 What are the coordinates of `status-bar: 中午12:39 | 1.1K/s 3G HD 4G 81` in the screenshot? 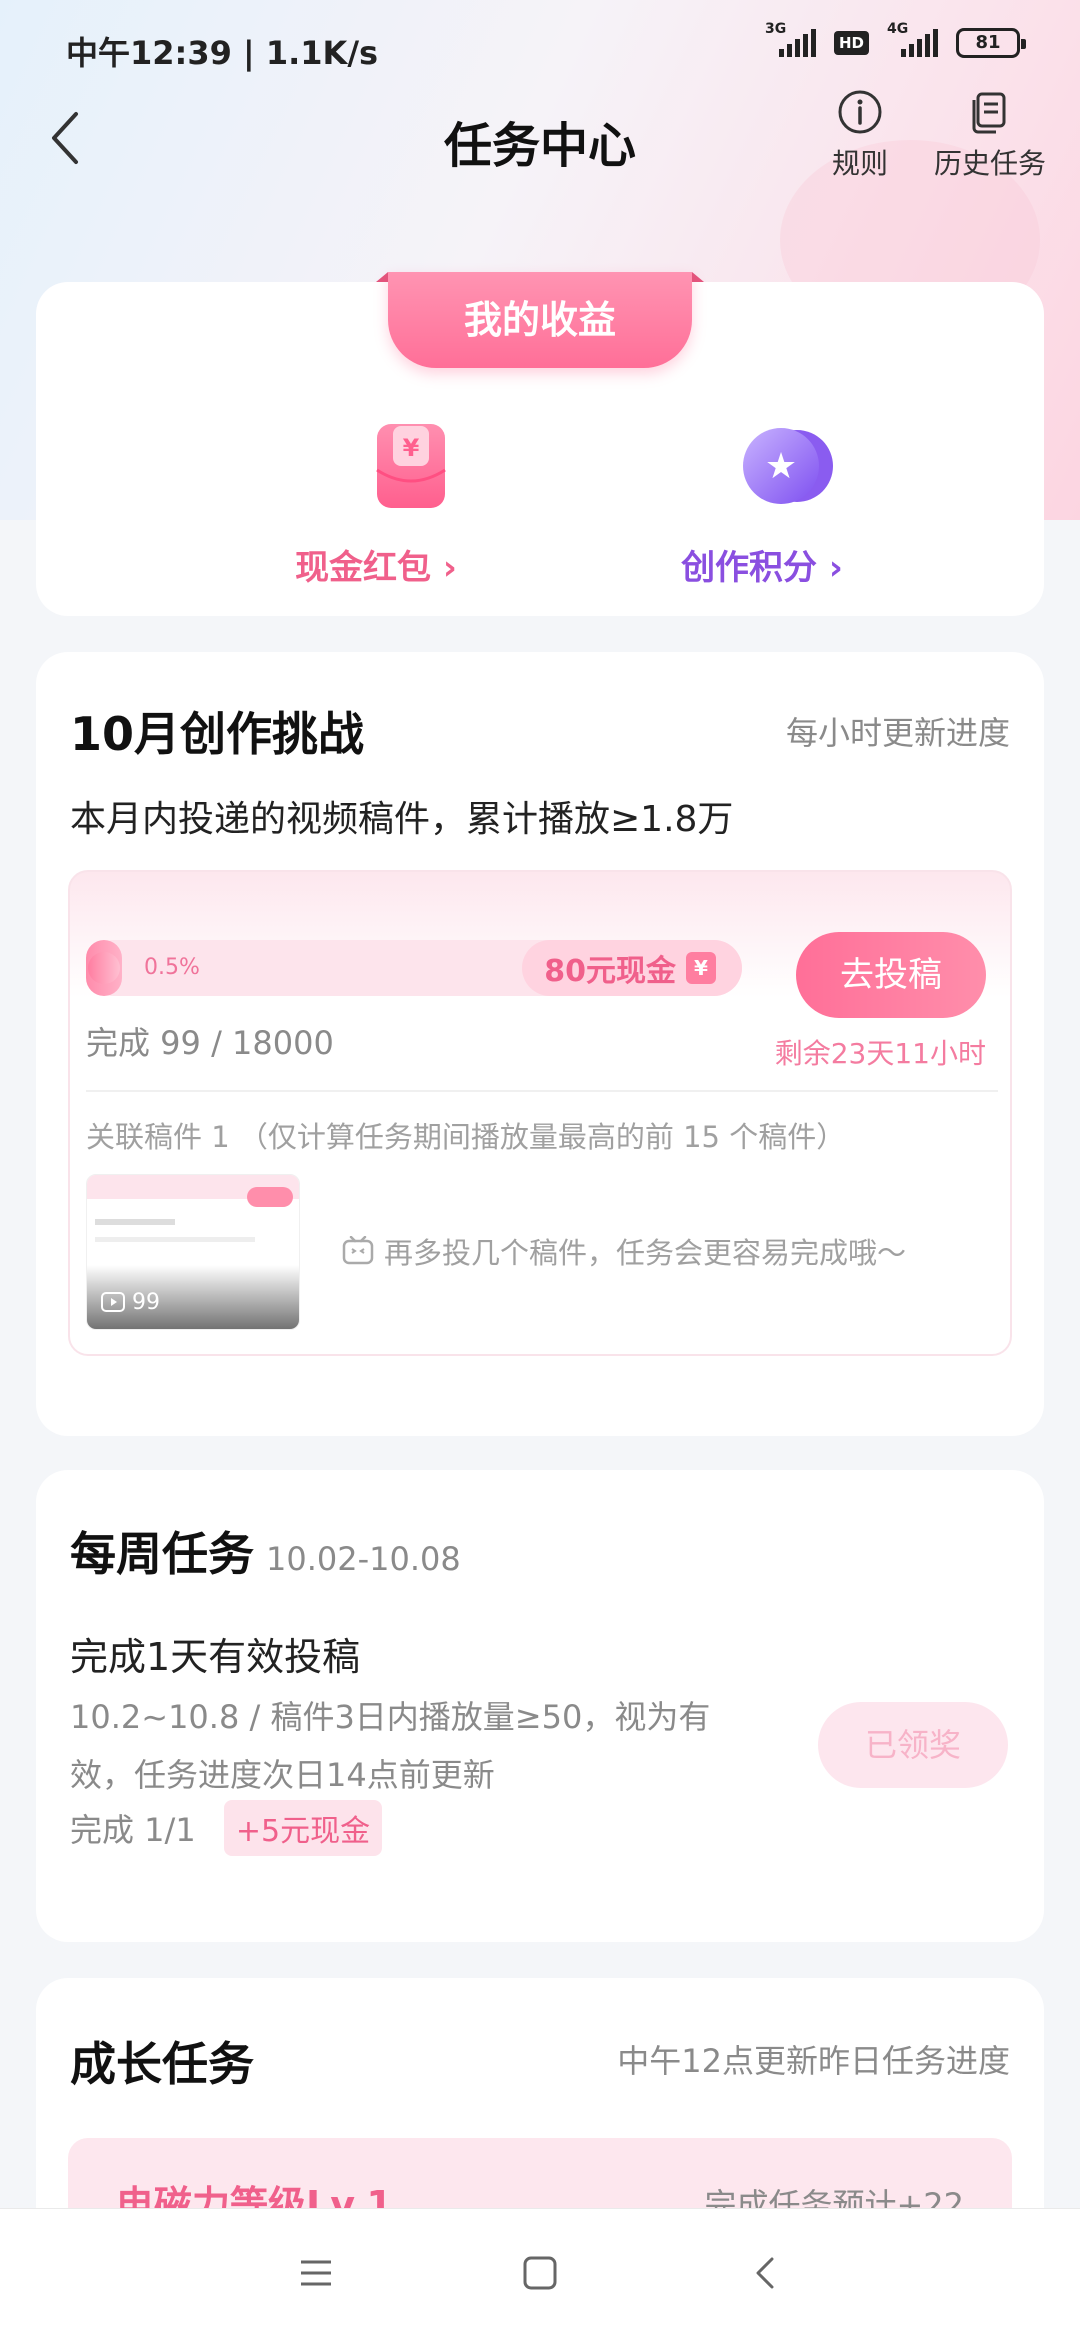 It's located at (540, 48).